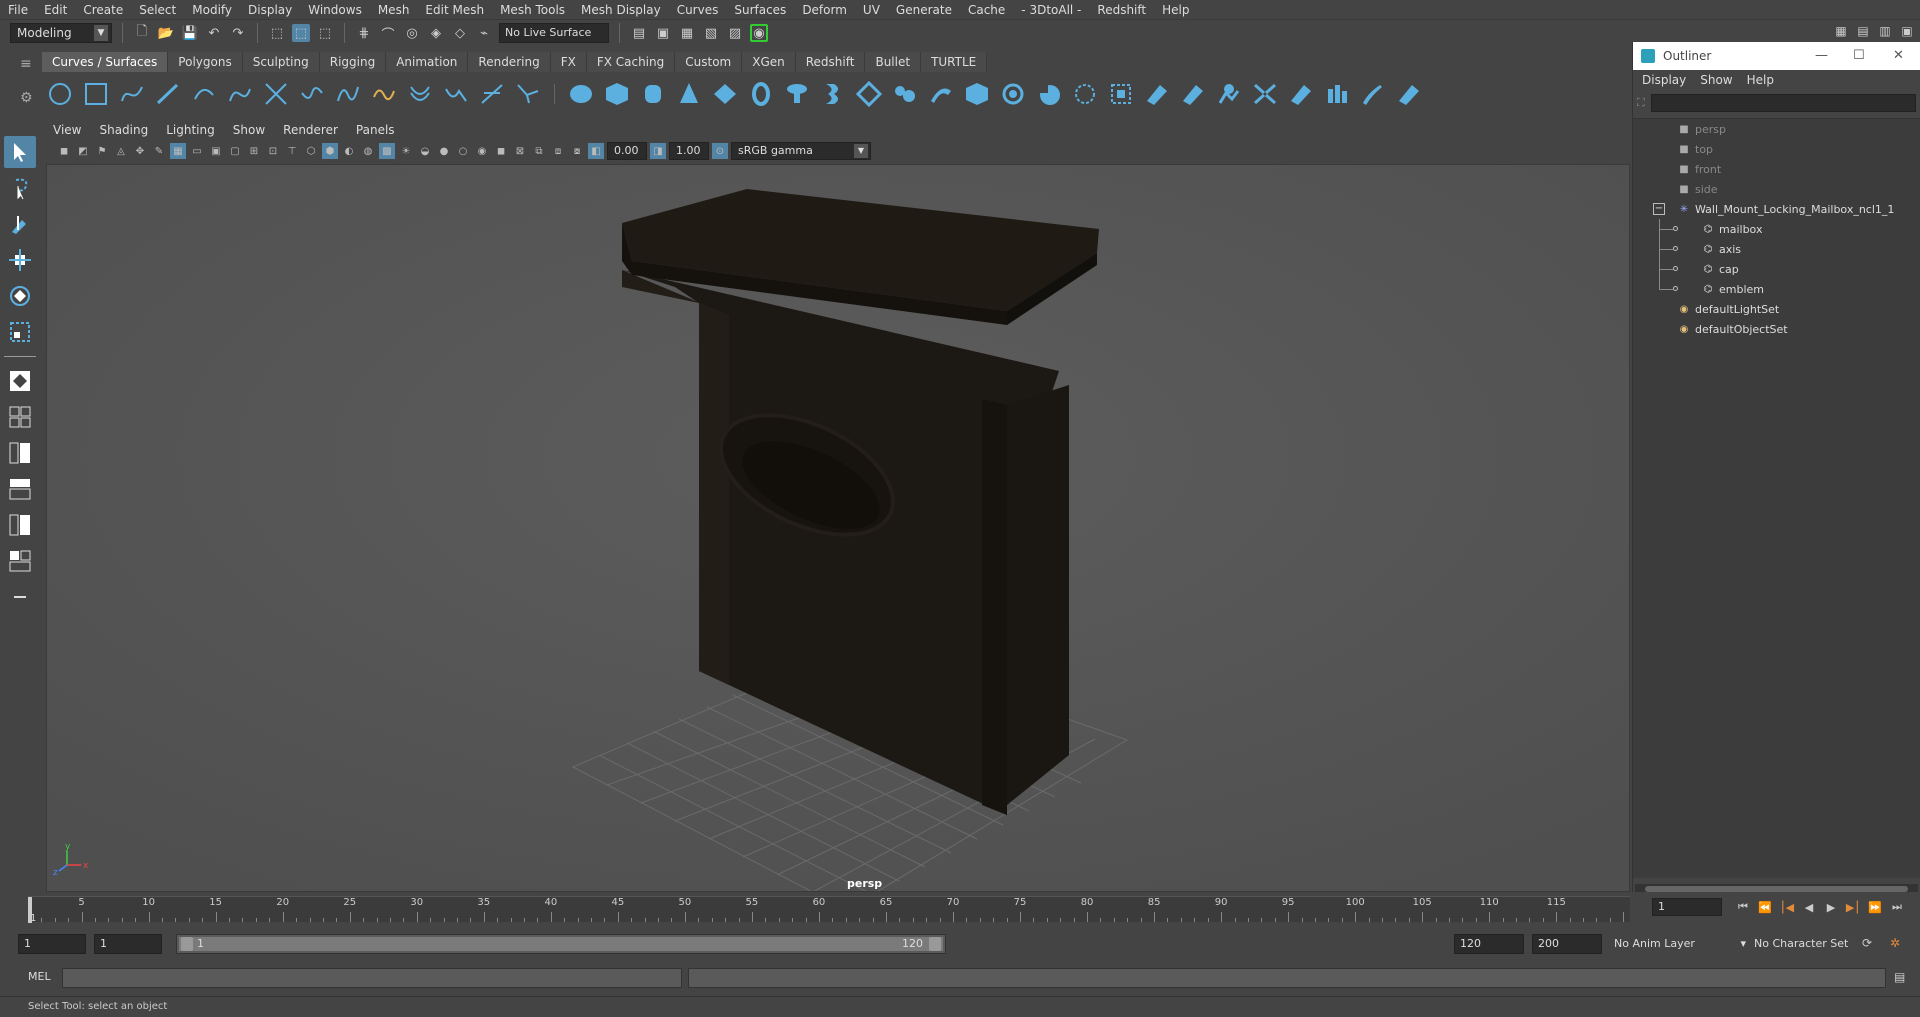  Describe the element at coordinates (905, 94) in the screenshot. I see `extrude-icon` at that location.